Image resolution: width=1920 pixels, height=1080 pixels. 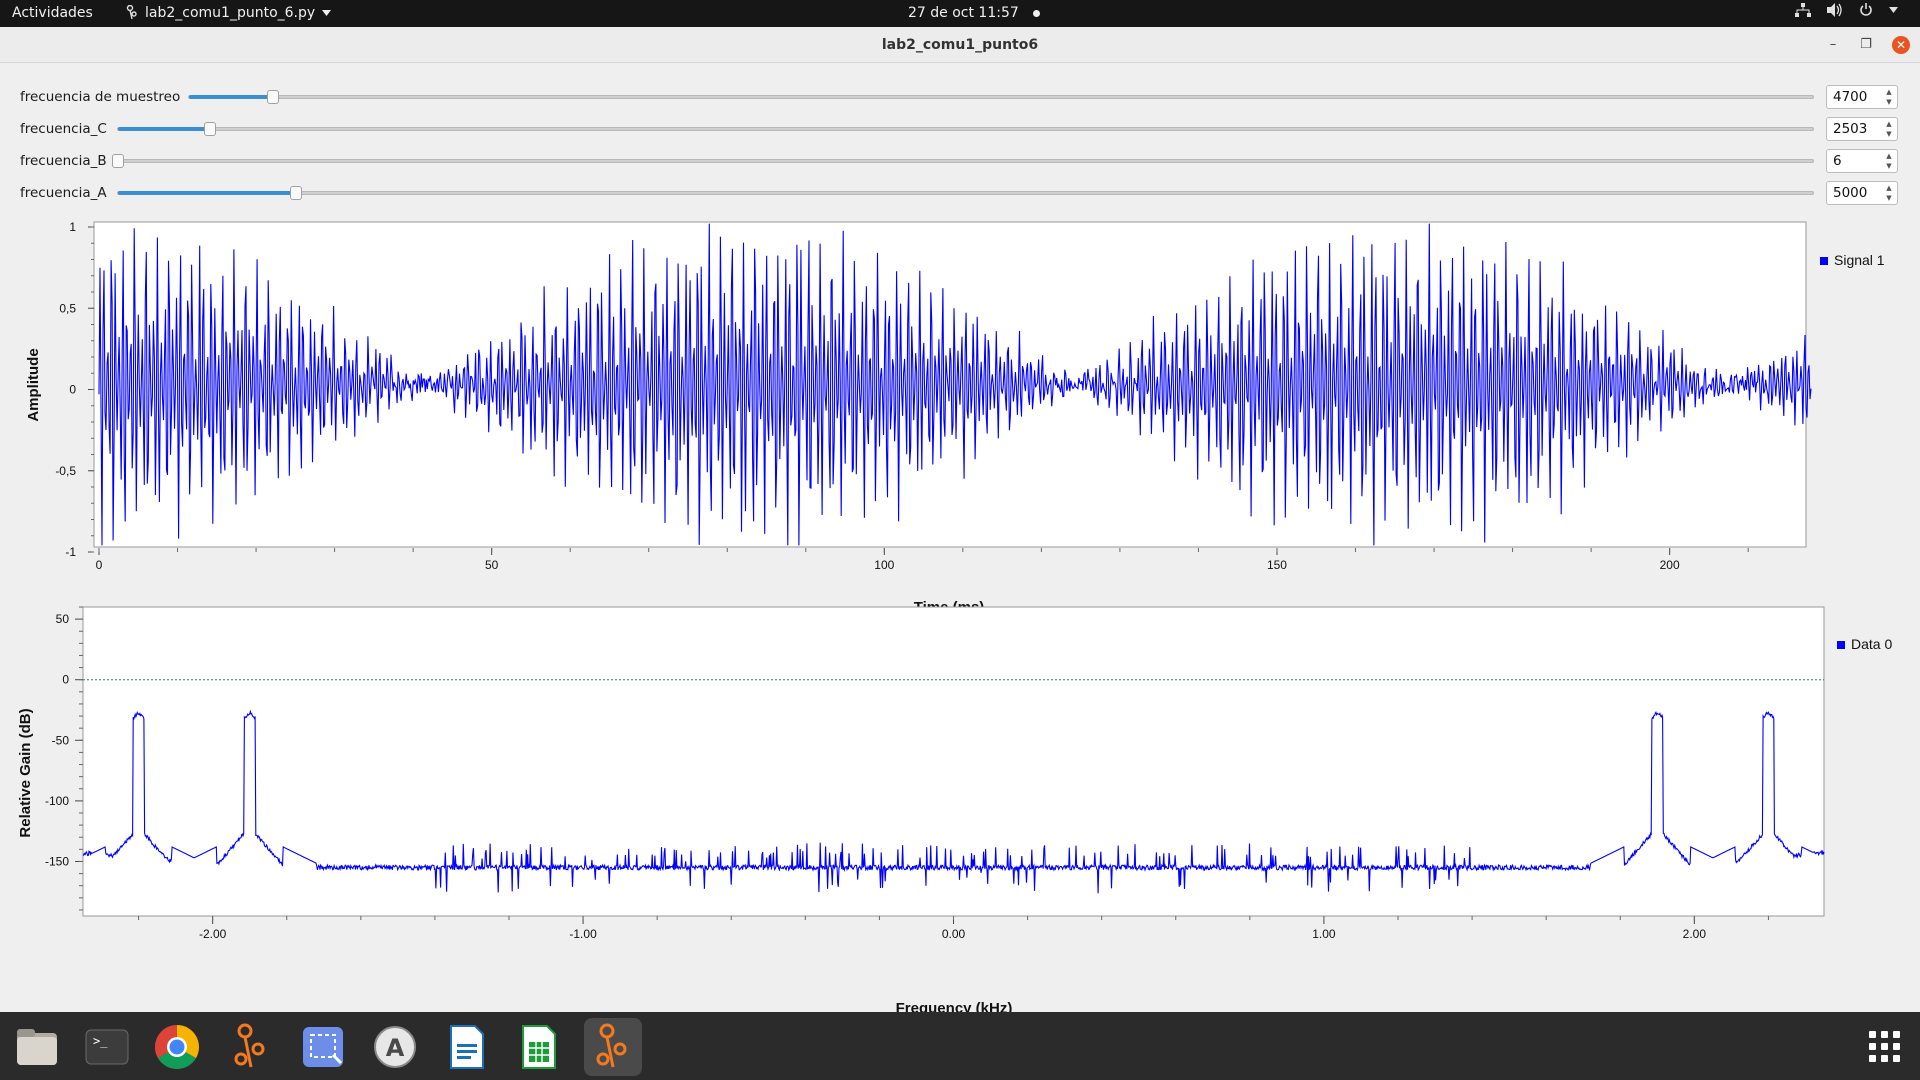 What do you see at coordinates (131, 12) in the screenshot?
I see `gnuradio-small-icon` at bounding box center [131, 12].